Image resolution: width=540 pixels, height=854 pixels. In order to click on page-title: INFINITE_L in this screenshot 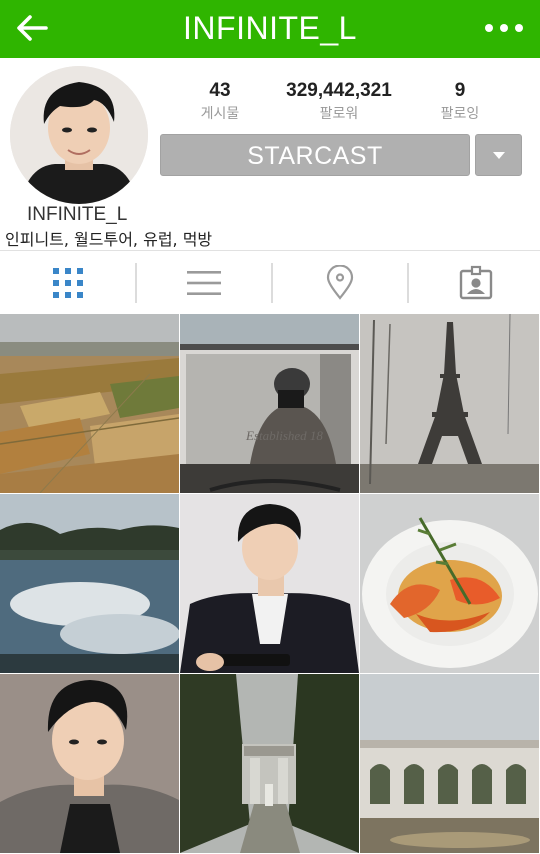, I will do `click(270, 28)`.